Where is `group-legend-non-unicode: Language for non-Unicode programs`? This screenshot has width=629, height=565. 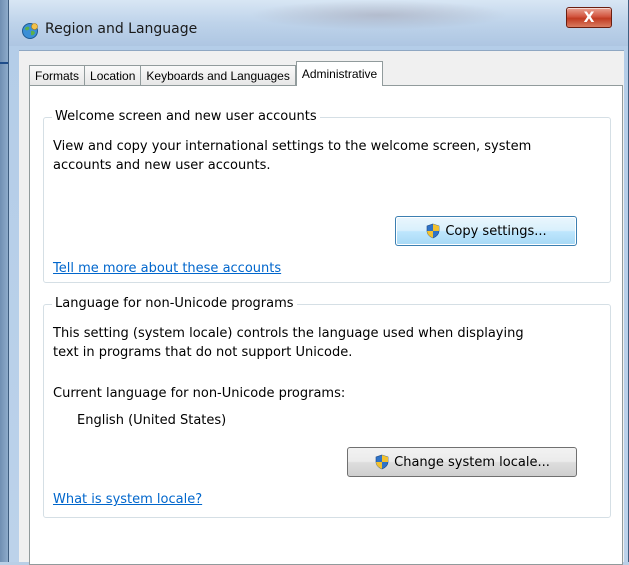 group-legend-non-unicode: Language for non-Unicode programs is located at coordinates (174, 303).